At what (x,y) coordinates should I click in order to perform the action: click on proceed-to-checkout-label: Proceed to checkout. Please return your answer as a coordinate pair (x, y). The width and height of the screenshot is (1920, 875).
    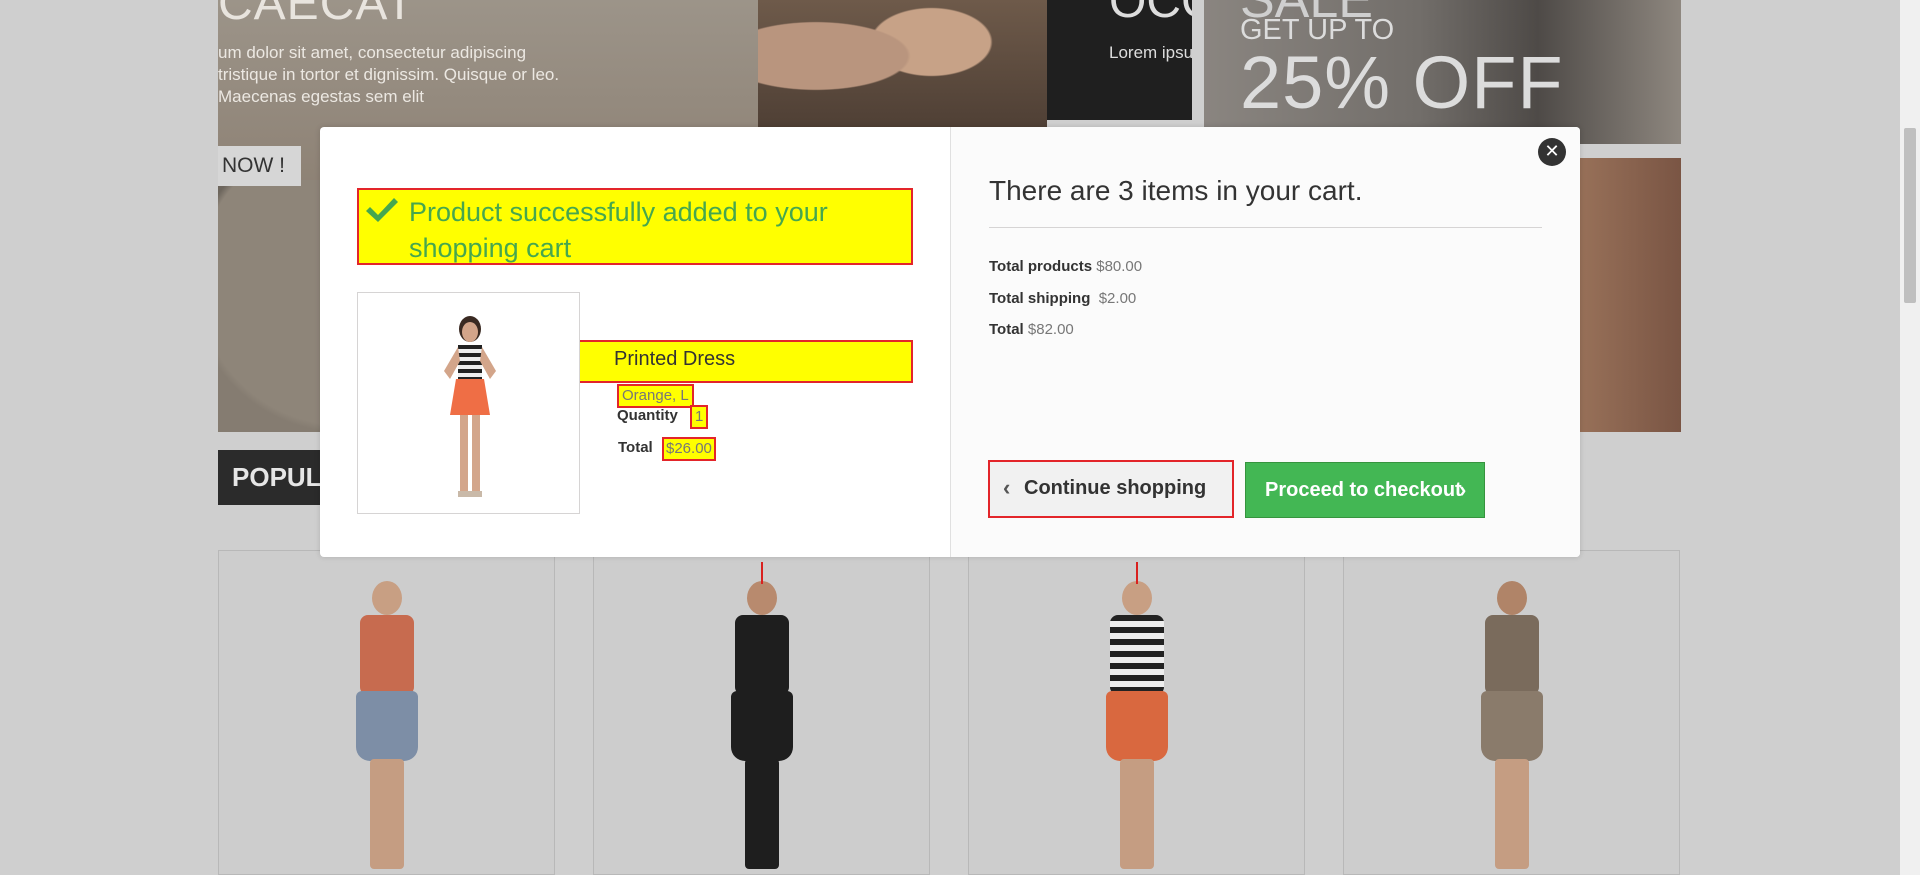
    Looking at the image, I should click on (1363, 490).